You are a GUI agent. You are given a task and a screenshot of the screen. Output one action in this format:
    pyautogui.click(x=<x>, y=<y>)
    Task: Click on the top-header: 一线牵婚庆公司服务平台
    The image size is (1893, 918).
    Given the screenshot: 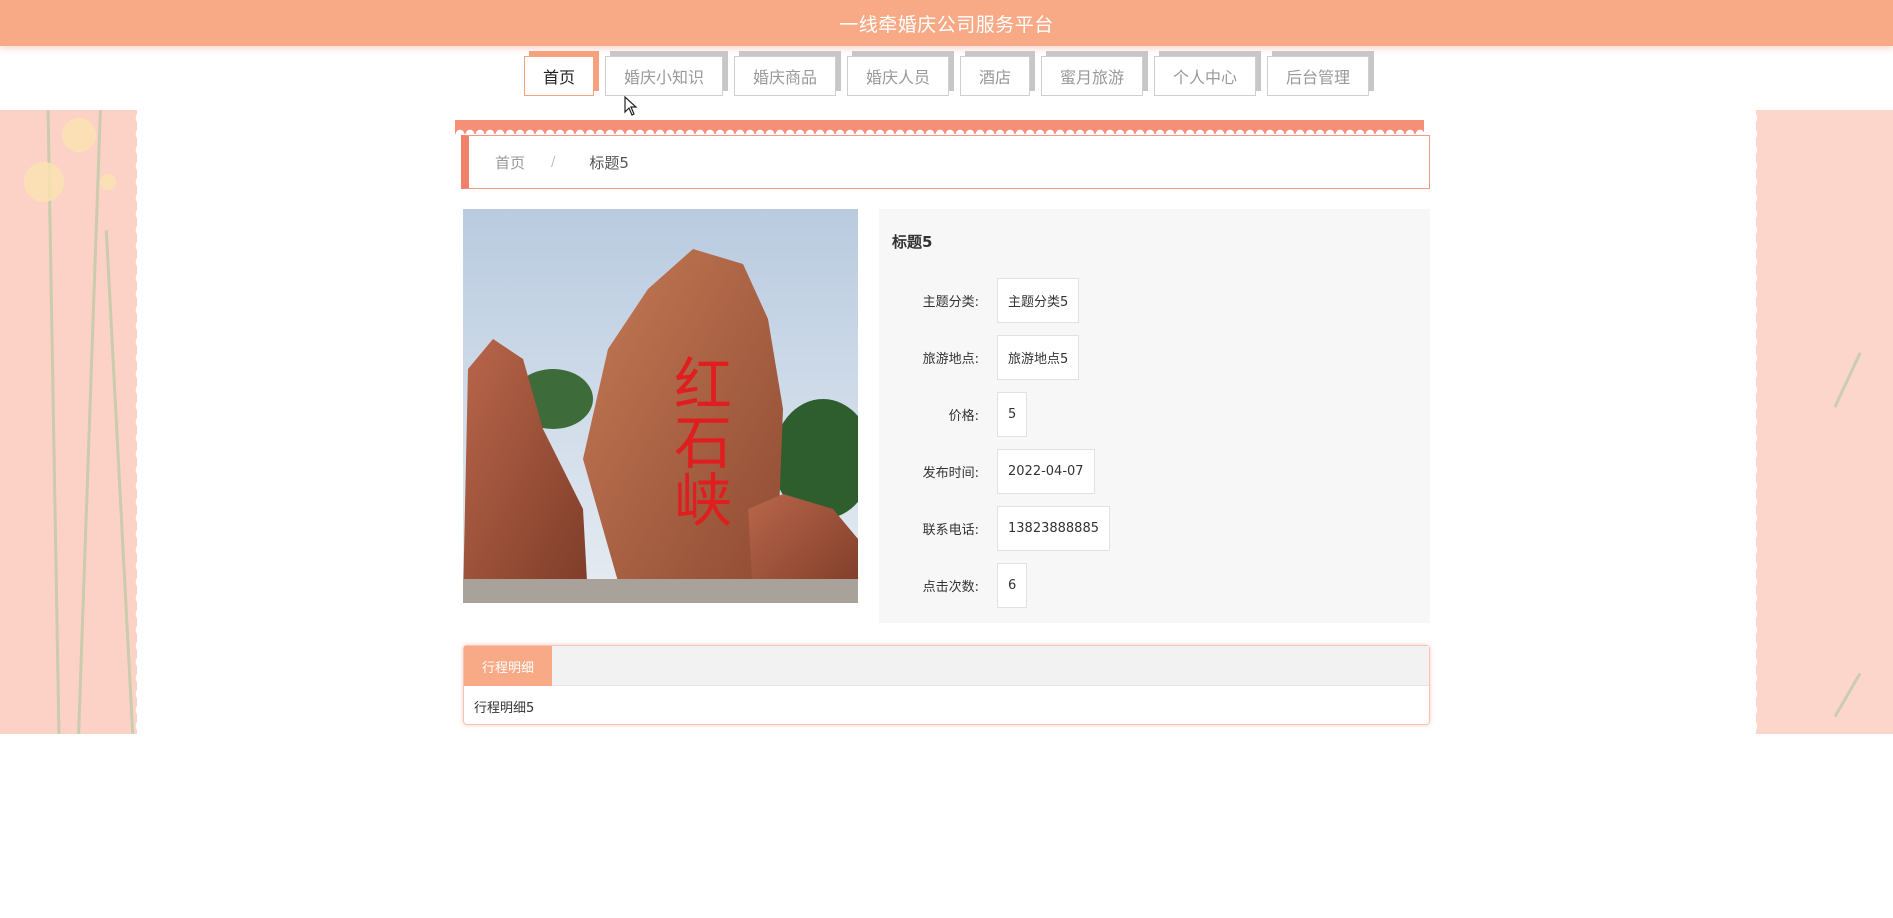 What is the action you would take?
    pyautogui.click(x=946, y=23)
    